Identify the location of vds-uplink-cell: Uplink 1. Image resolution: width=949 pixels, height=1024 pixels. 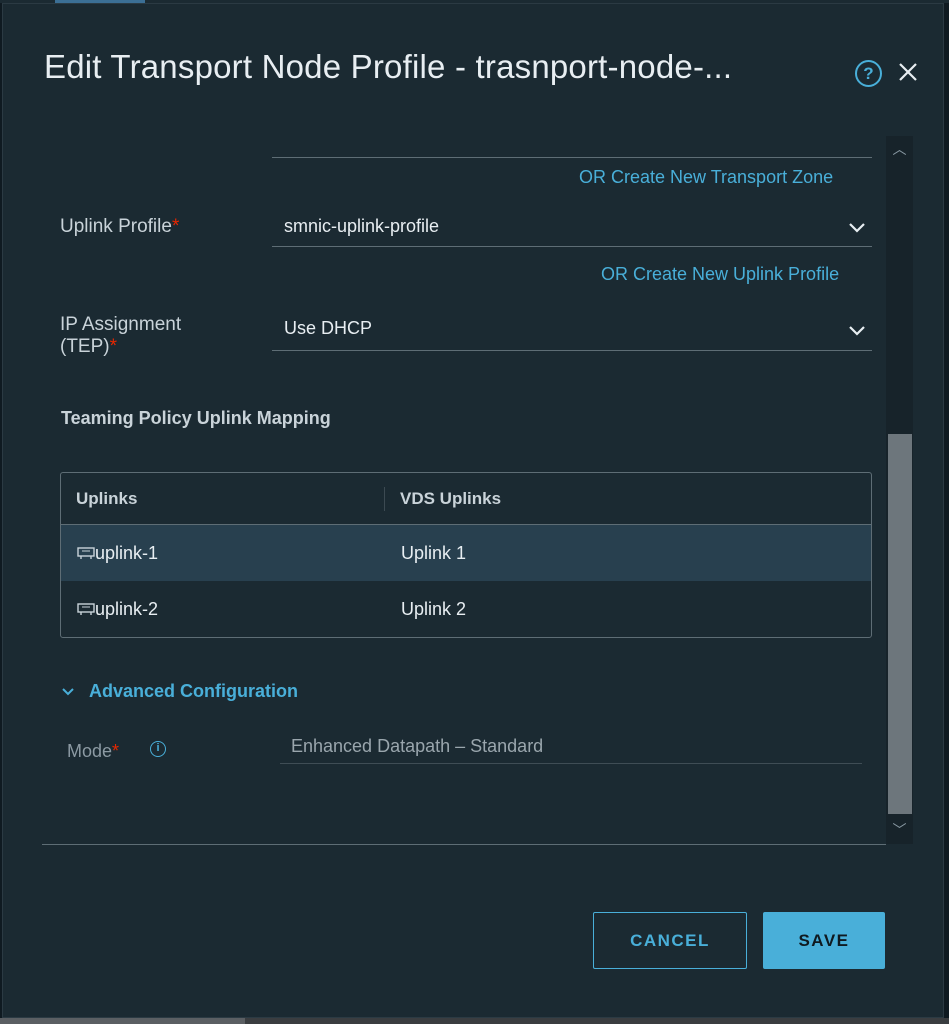
(434, 553).